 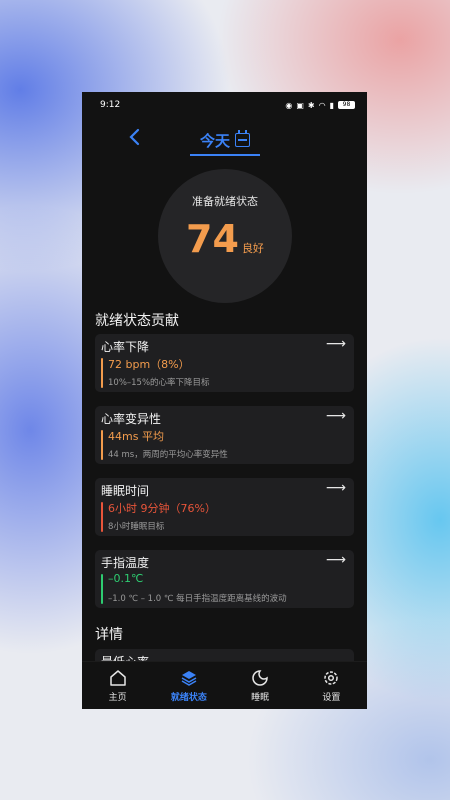 I want to click on nav-item-settings: 设置, so click(x=331, y=686).